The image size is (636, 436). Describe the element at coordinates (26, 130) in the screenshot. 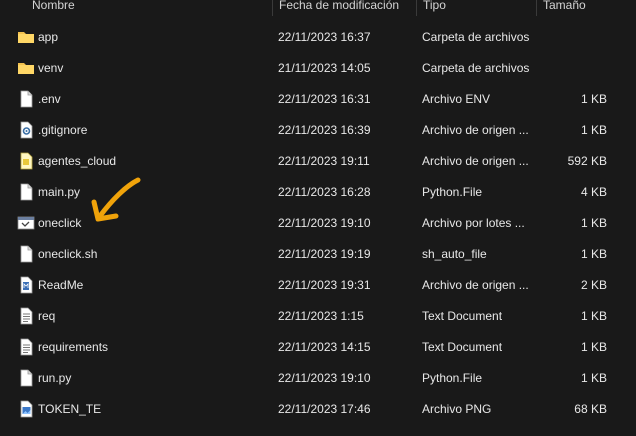

I see `gear-file-icon` at that location.